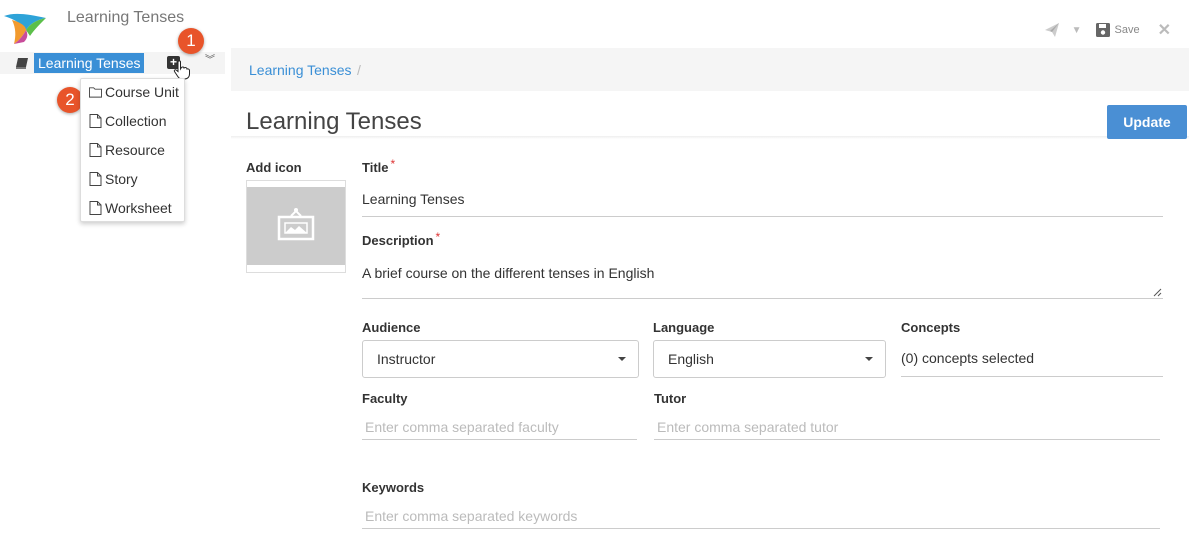 The width and height of the screenshot is (1189, 539). Describe the element at coordinates (413, 199) in the screenshot. I see `title-field: Learning Tenses` at that location.